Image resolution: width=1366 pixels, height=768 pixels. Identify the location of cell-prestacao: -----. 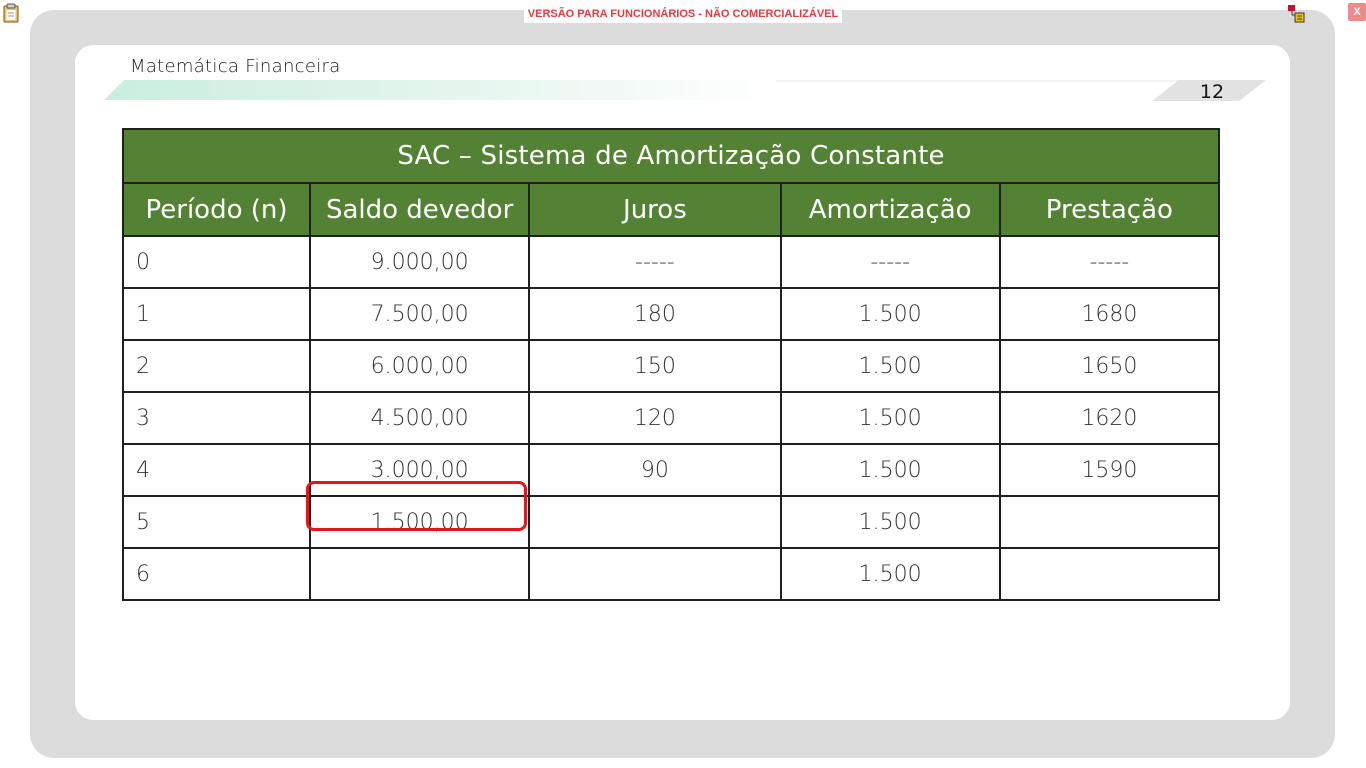
(1109, 262).